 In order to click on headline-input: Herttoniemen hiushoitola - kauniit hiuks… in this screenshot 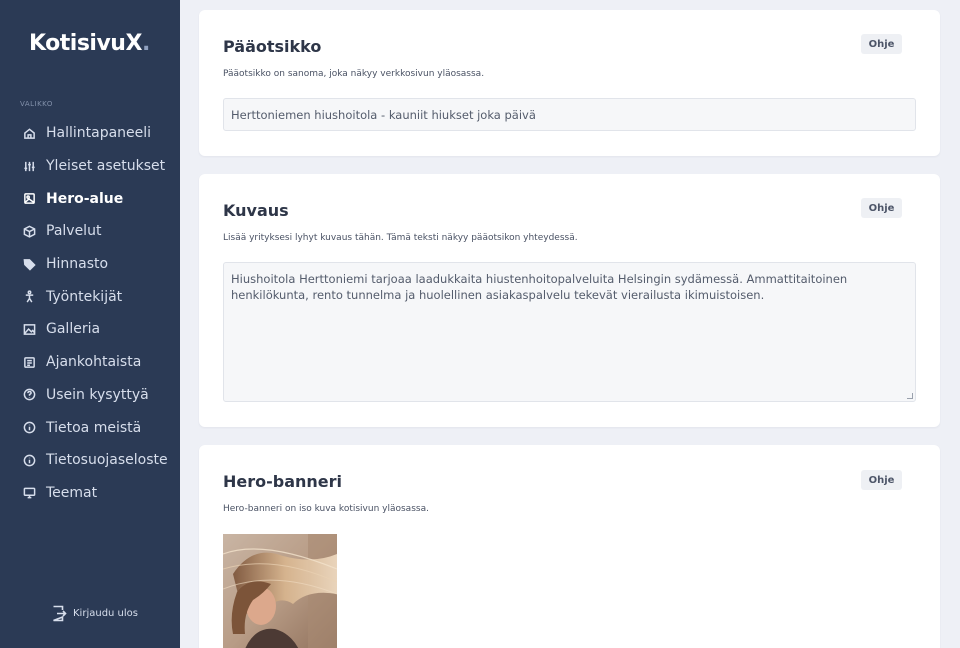, I will do `click(569, 114)`.